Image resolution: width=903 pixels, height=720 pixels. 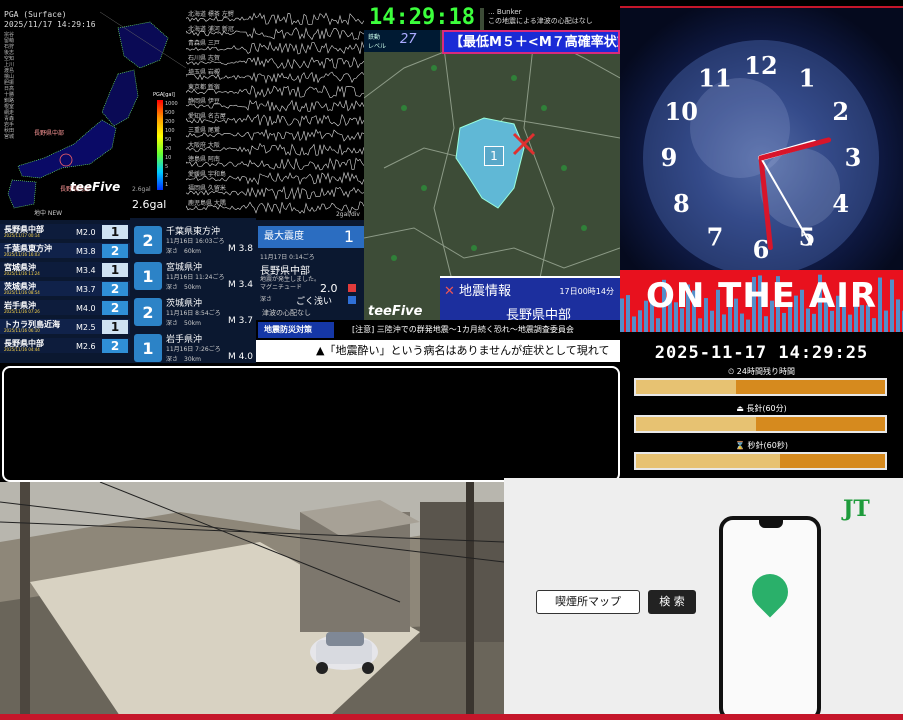 I want to click on news-tag: 地震防災対策, so click(x=296, y=330).